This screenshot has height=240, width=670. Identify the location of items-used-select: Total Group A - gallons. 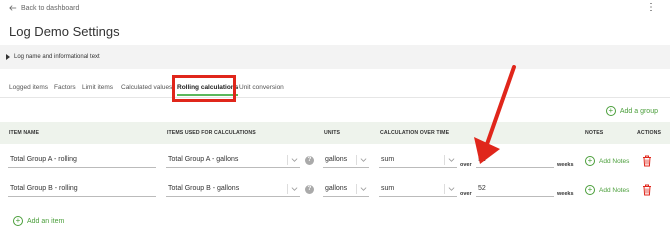
(233, 161).